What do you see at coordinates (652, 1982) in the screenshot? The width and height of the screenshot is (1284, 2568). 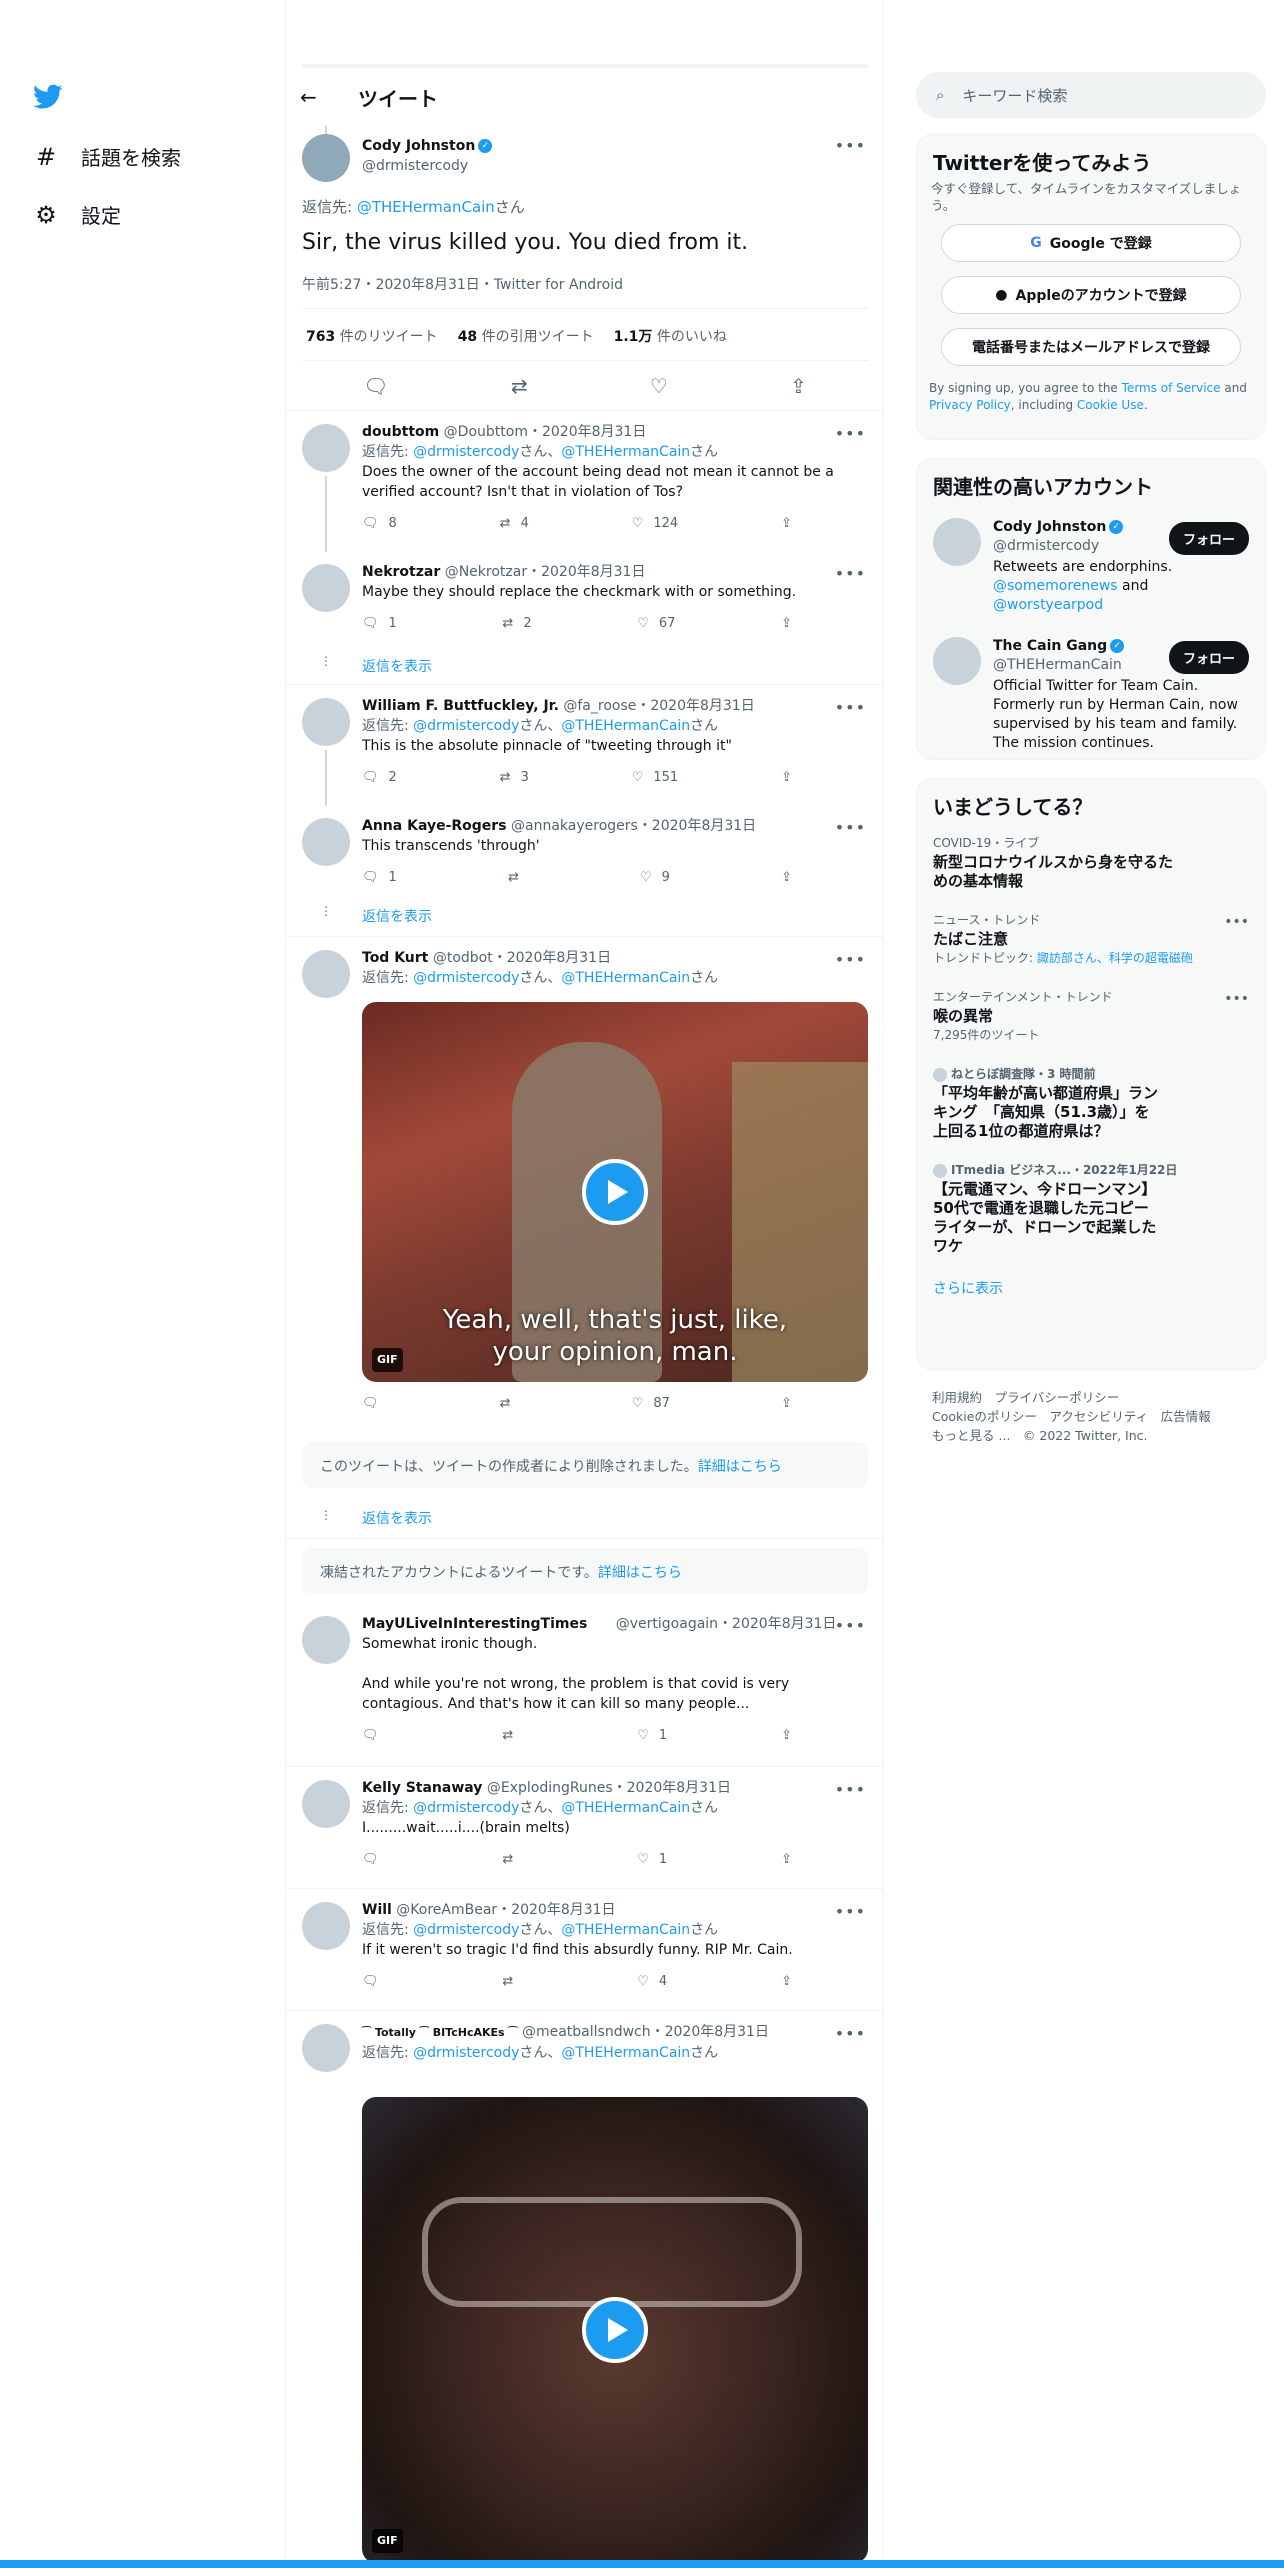 I see `like-button: ♡ 4` at bounding box center [652, 1982].